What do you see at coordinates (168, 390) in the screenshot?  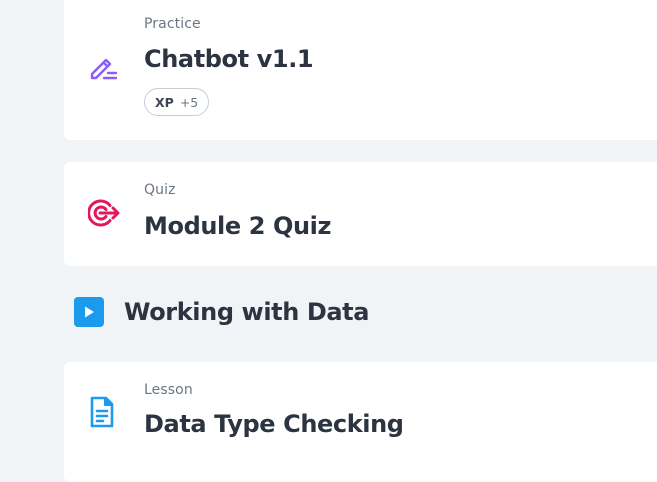 I see `item-type-label: Lesson` at bounding box center [168, 390].